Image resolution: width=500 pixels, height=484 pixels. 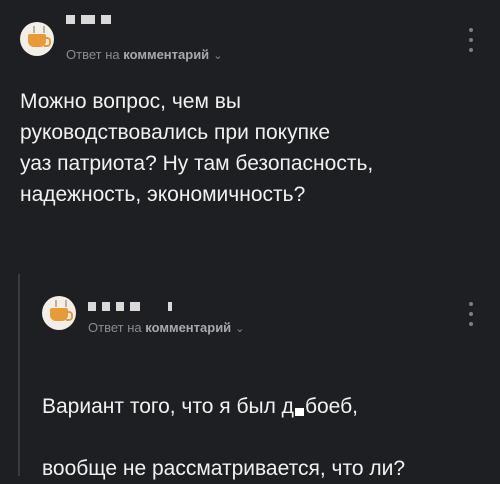 What do you see at coordinates (224, 468) in the screenshot?
I see `reply-text-line2: вообще не рассматривается, что ли?` at bounding box center [224, 468].